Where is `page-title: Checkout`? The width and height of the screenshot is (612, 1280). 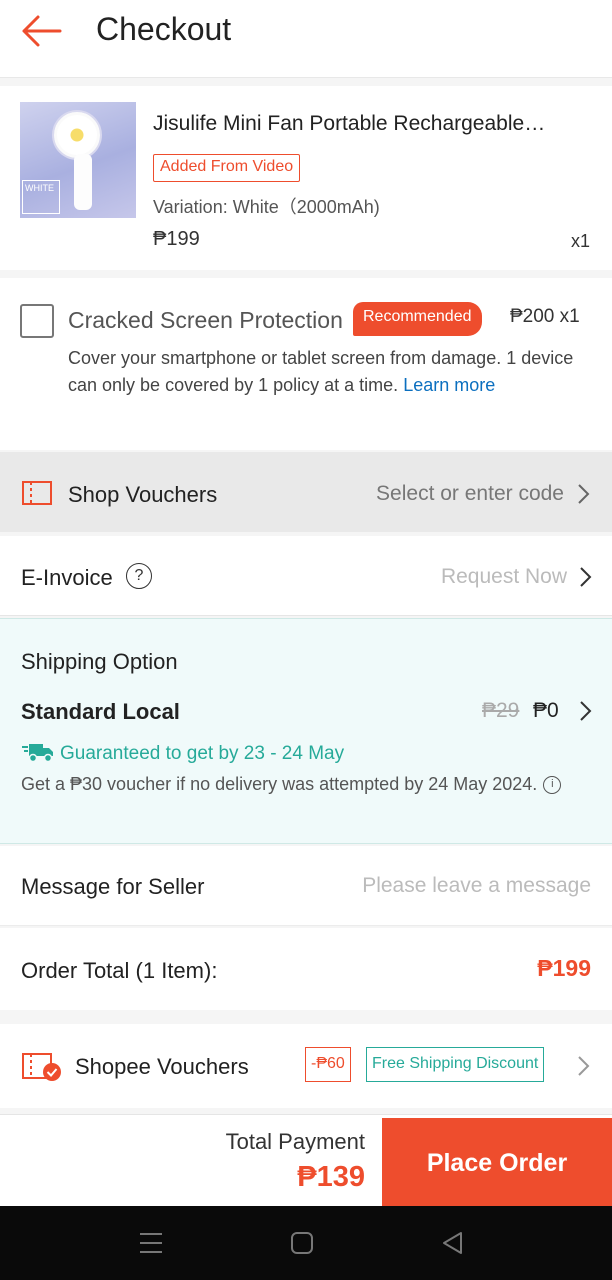
page-title: Checkout is located at coordinates (164, 29).